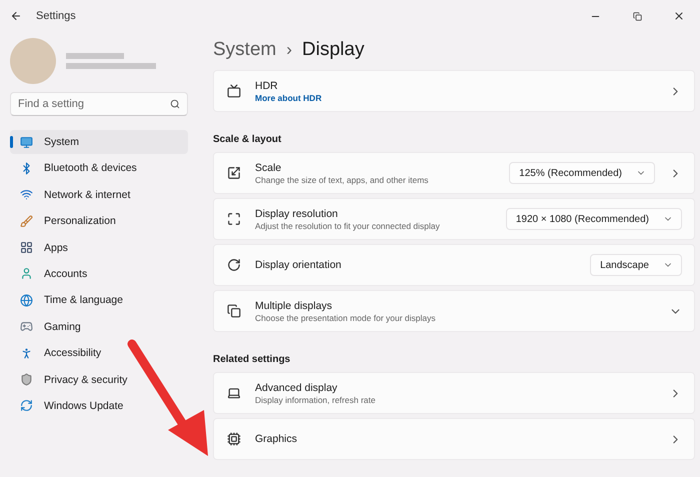 Image resolution: width=700 pixels, height=477 pixels. What do you see at coordinates (234, 311) in the screenshot?
I see `copy-icon` at bounding box center [234, 311].